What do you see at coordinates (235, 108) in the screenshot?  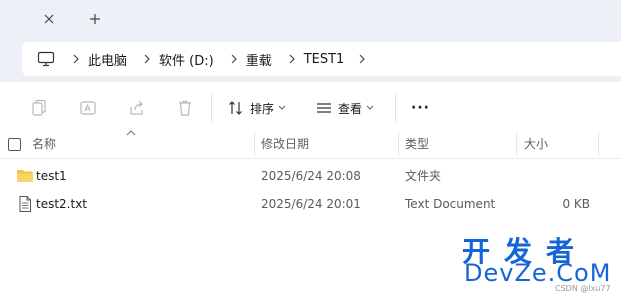 I see `sort-icon` at bounding box center [235, 108].